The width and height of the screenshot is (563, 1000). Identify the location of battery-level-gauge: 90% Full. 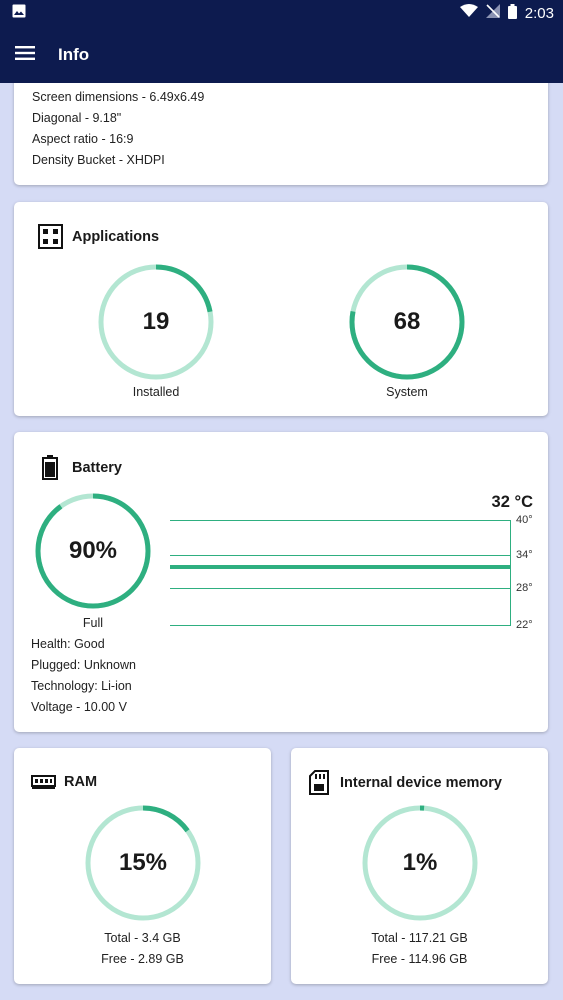
(93, 562).